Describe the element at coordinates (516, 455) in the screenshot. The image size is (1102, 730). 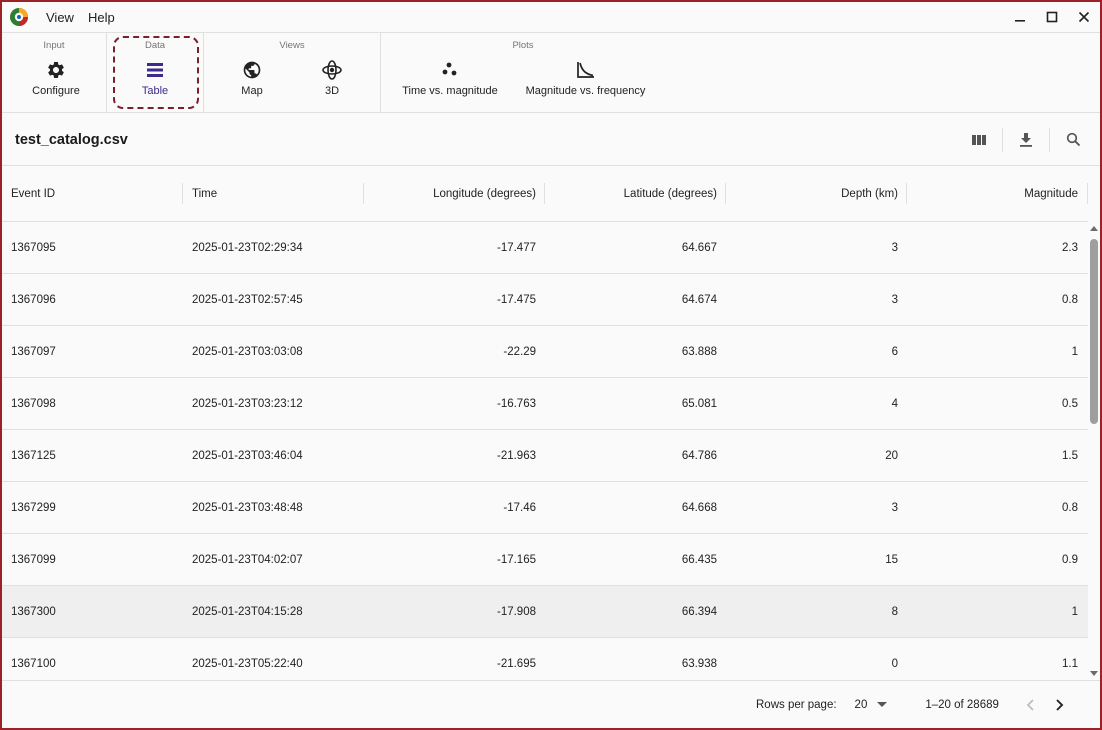
I see `cell-longitude: -21.963` at that location.